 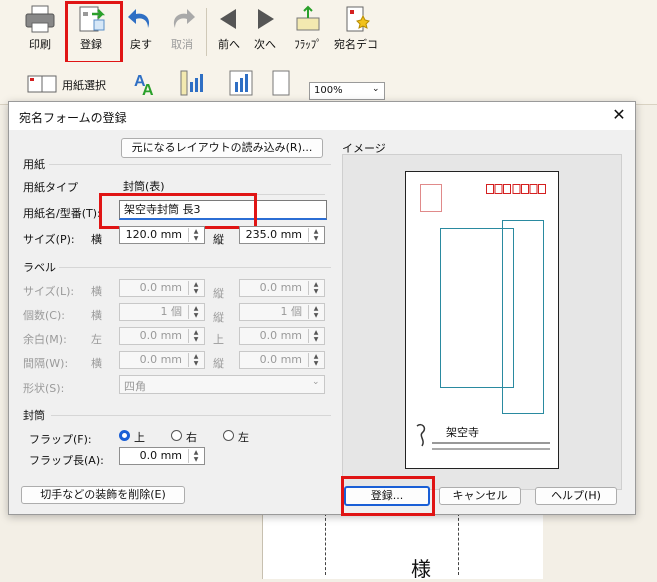 I want to click on deco-button: 宛名デコ, so click(x=356, y=31).